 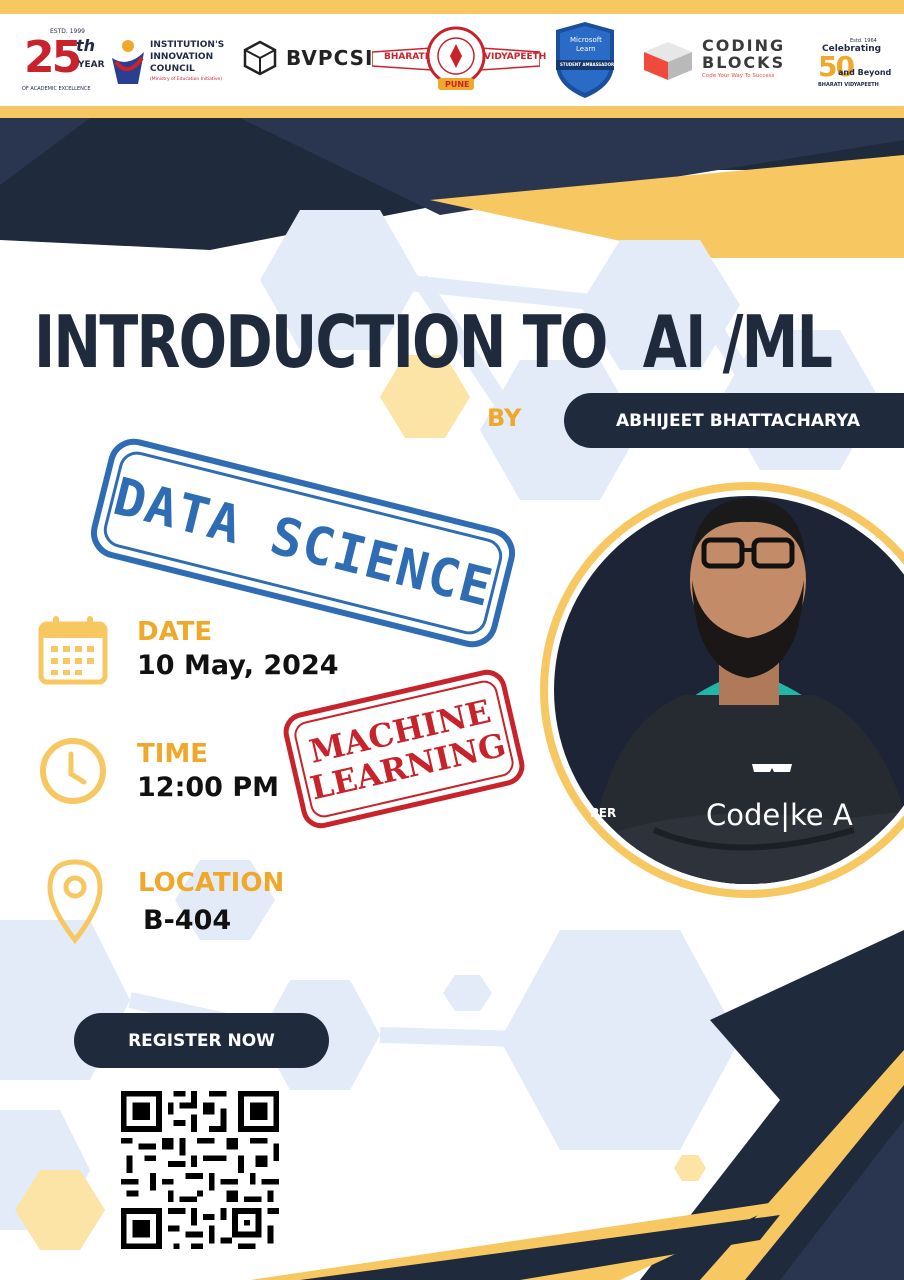 I want to click on celebrating-bottom: and Beyond, so click(x=865, y=72).